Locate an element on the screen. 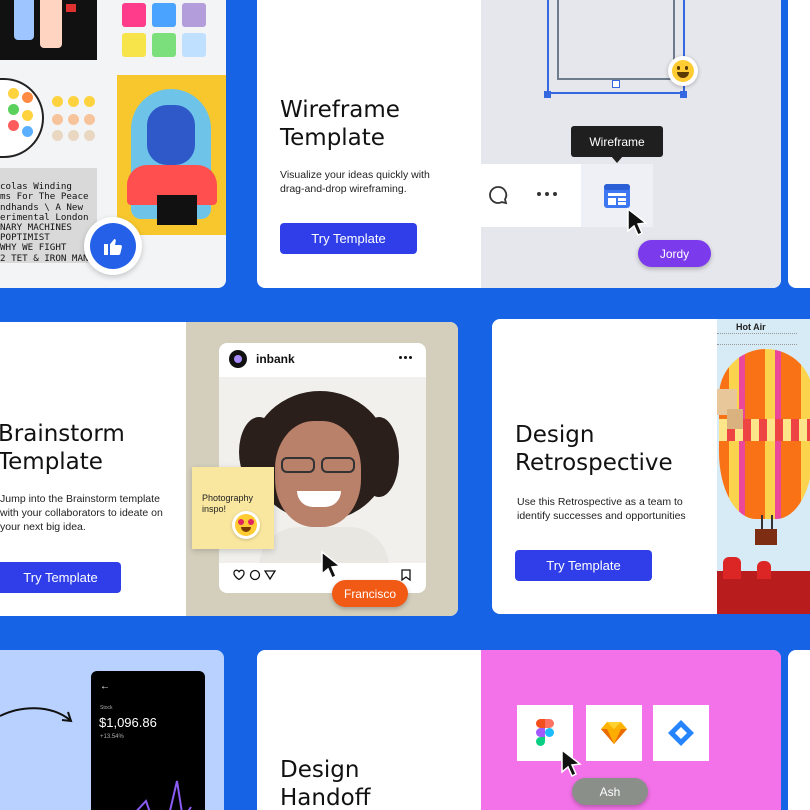 The height and width of the screenshot is (810, 810). stock-value: $1,096.86 is located at coordinates (128, 722).